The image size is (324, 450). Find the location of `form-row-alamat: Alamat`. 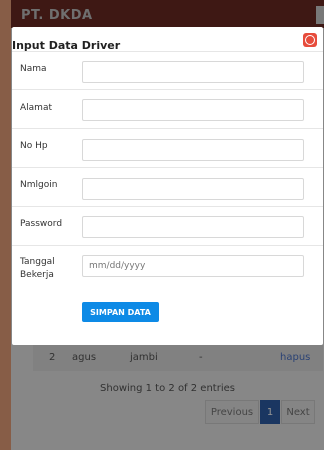

form-row-alamat: Alamat is located at coordinates (167, 109).